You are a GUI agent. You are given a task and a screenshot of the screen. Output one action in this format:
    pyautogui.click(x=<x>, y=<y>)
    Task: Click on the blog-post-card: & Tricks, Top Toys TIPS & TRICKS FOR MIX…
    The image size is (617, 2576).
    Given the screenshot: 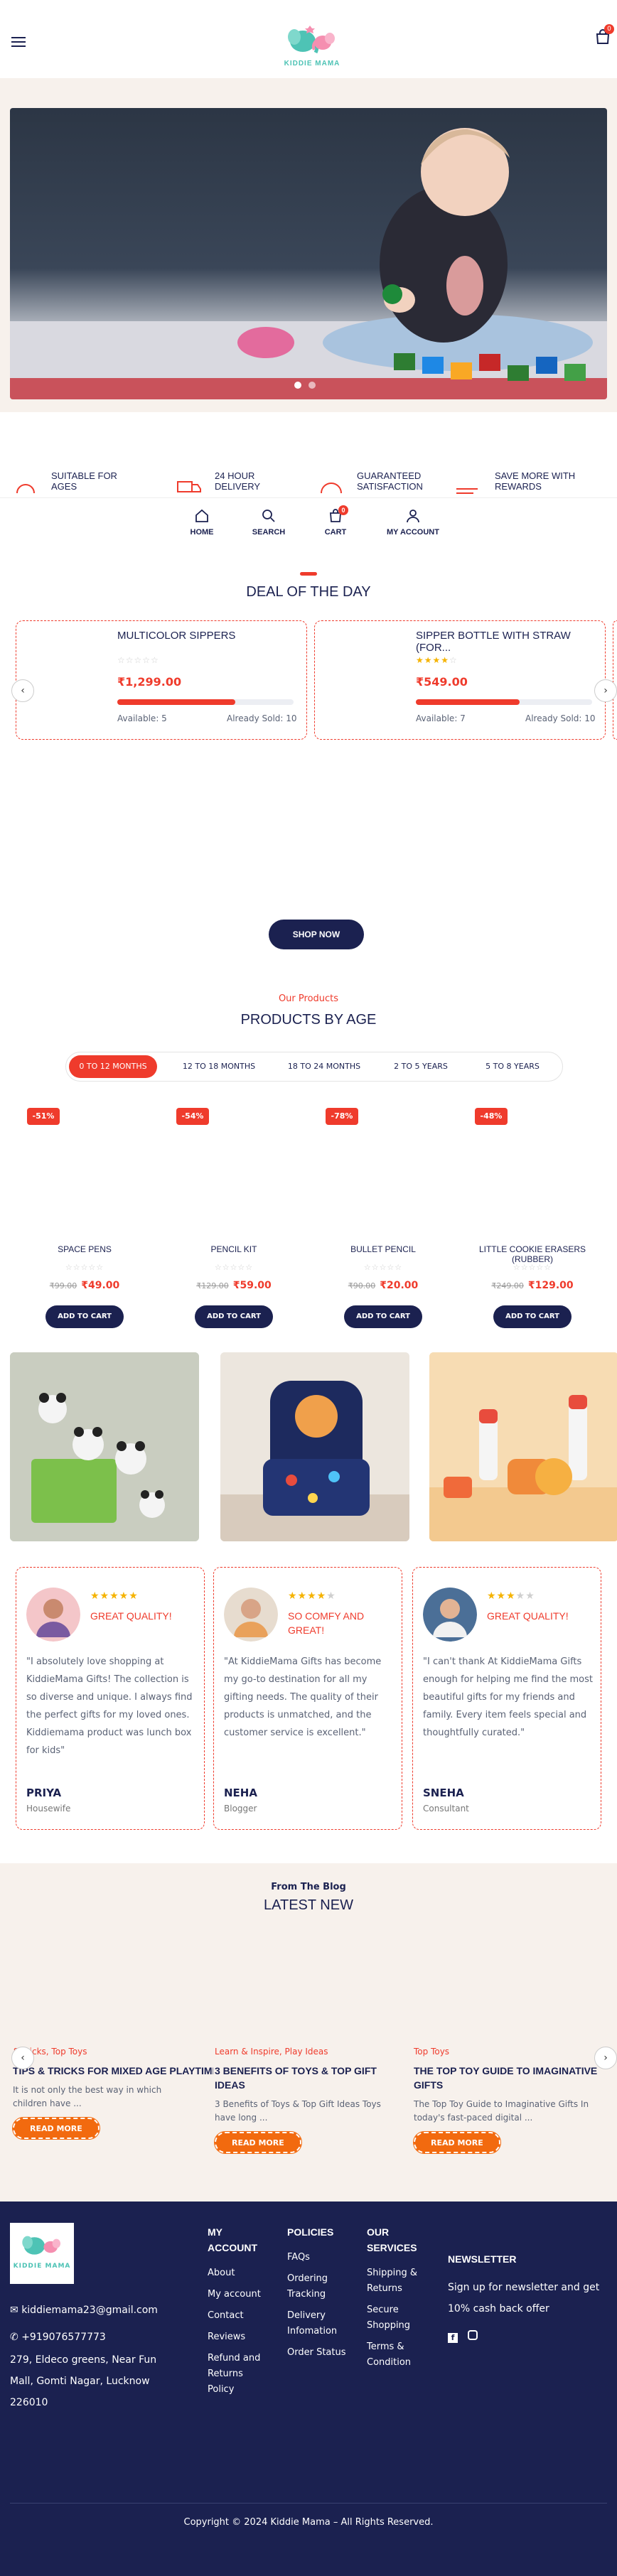 What is the action you would take?
    pyautogui.click(x=112, y=2118)
    